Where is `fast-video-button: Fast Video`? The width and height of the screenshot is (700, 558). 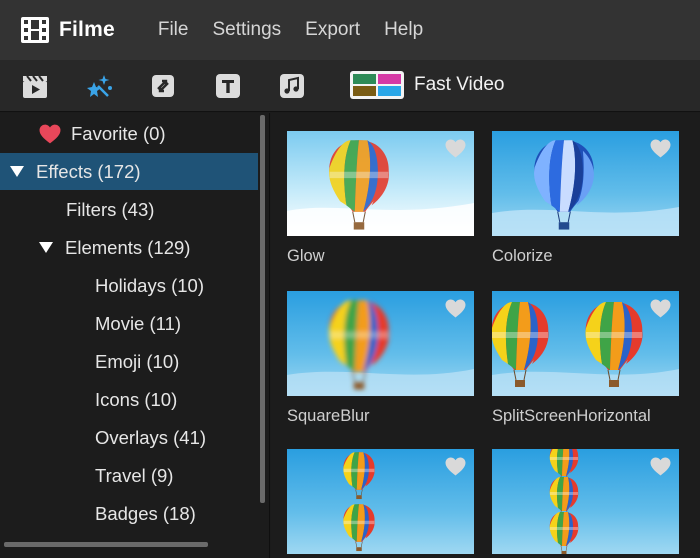 fast-video-button: Fast Video is located at coordinates (427, 85).